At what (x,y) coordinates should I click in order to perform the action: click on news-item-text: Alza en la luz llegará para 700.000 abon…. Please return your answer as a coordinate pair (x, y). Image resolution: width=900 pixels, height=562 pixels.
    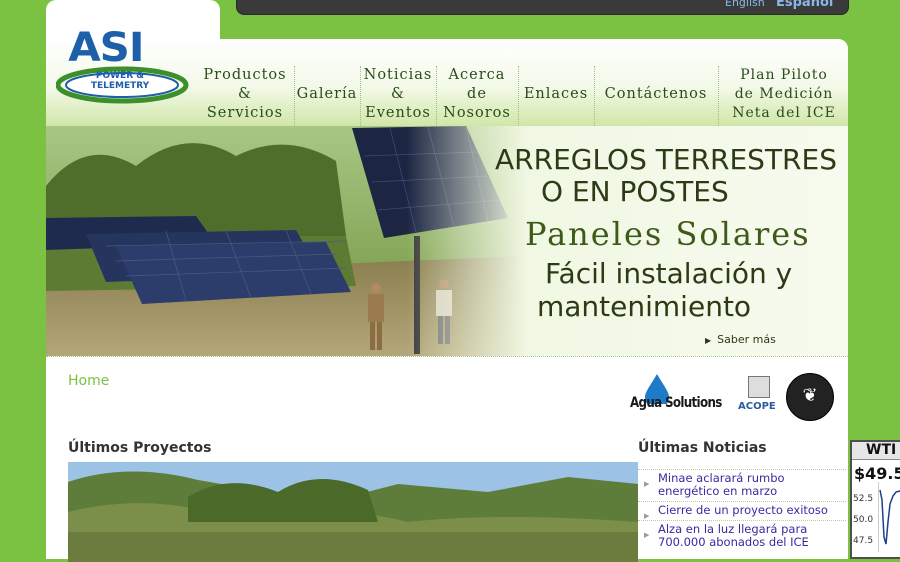
    Looking at the image, I should click on (733, 535).